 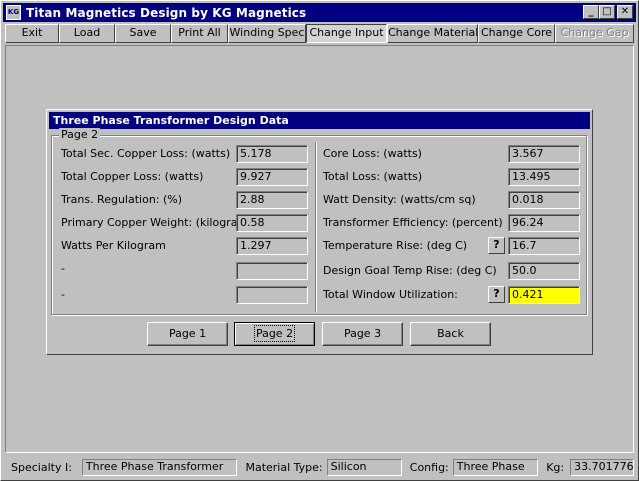 What do you see at coordinates (166, 12) in the screenshot?
I see `window-title: Titan Magnetics Design by KG Magnetics` at bounding box center [166, 12].